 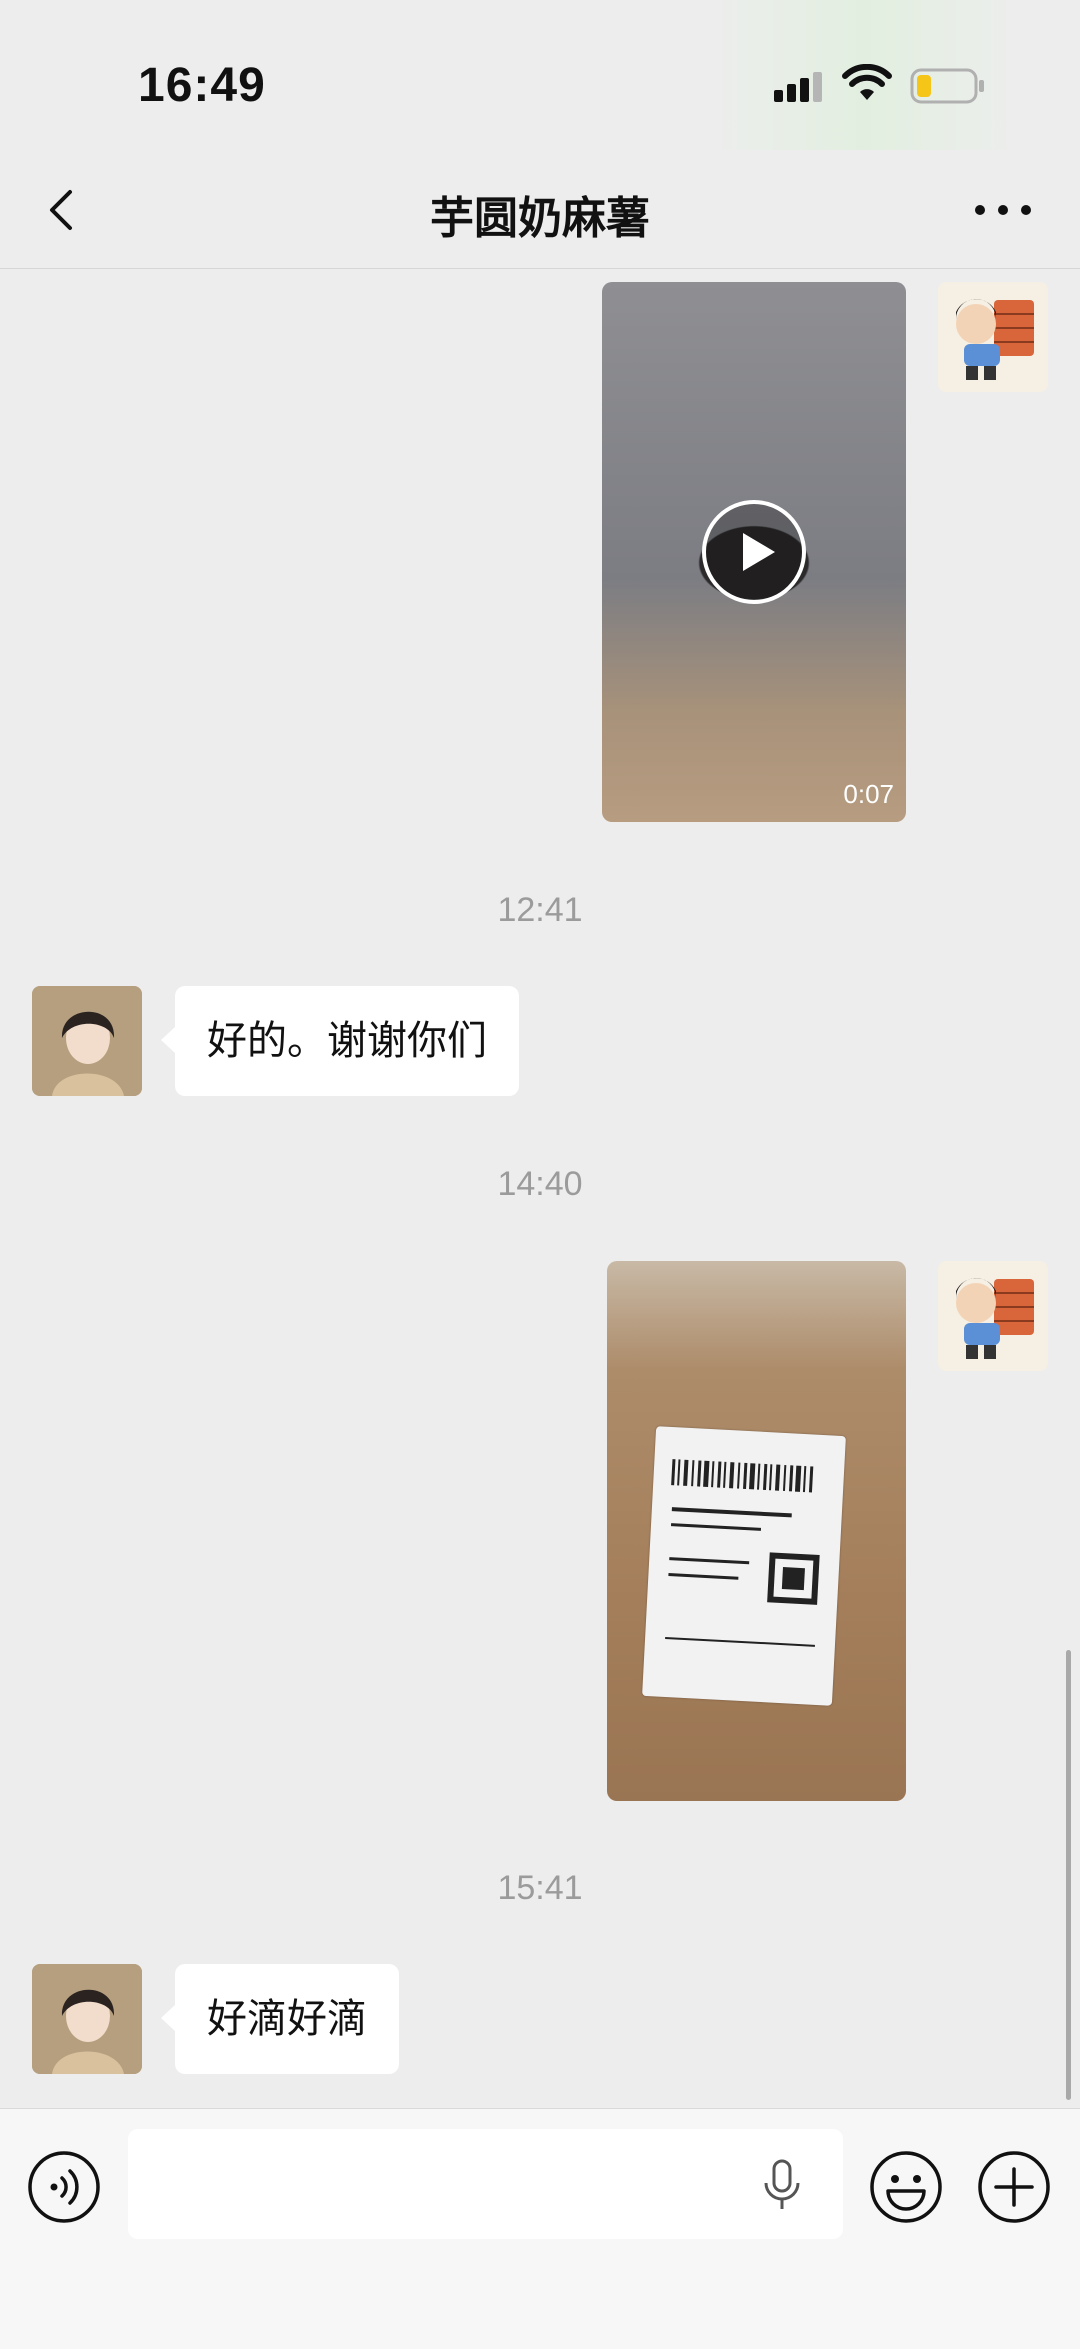 What do you see at coordinates (485, 2184) in the screenshot?
I see `message-input` at bounding box center [485, 2184].